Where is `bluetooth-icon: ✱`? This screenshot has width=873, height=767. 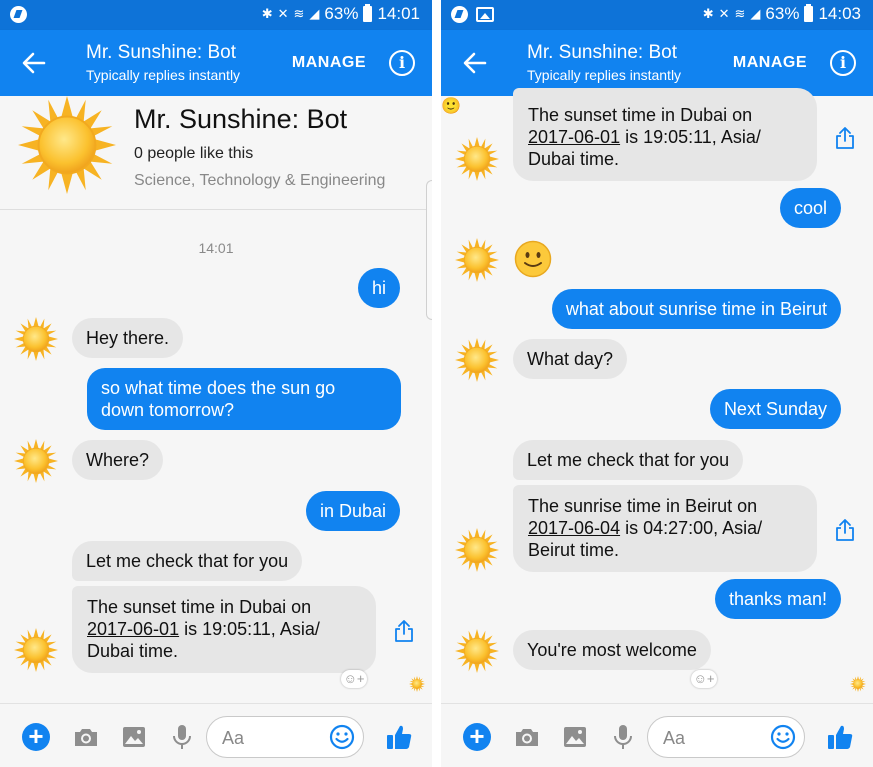
bluetooth-icon: ✱ is located at coordinates (267, 13).